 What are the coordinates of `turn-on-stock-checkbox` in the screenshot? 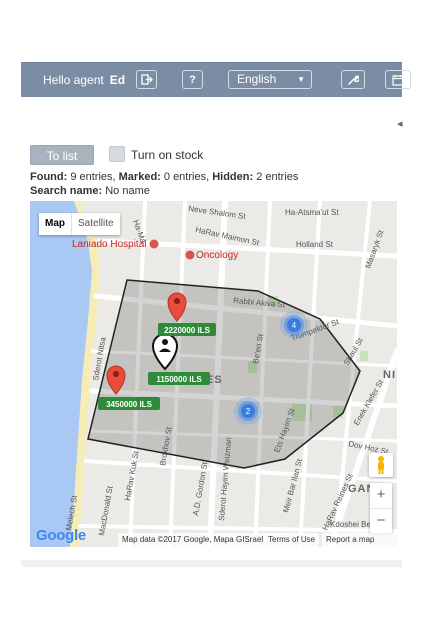 It's located at (117, 154).